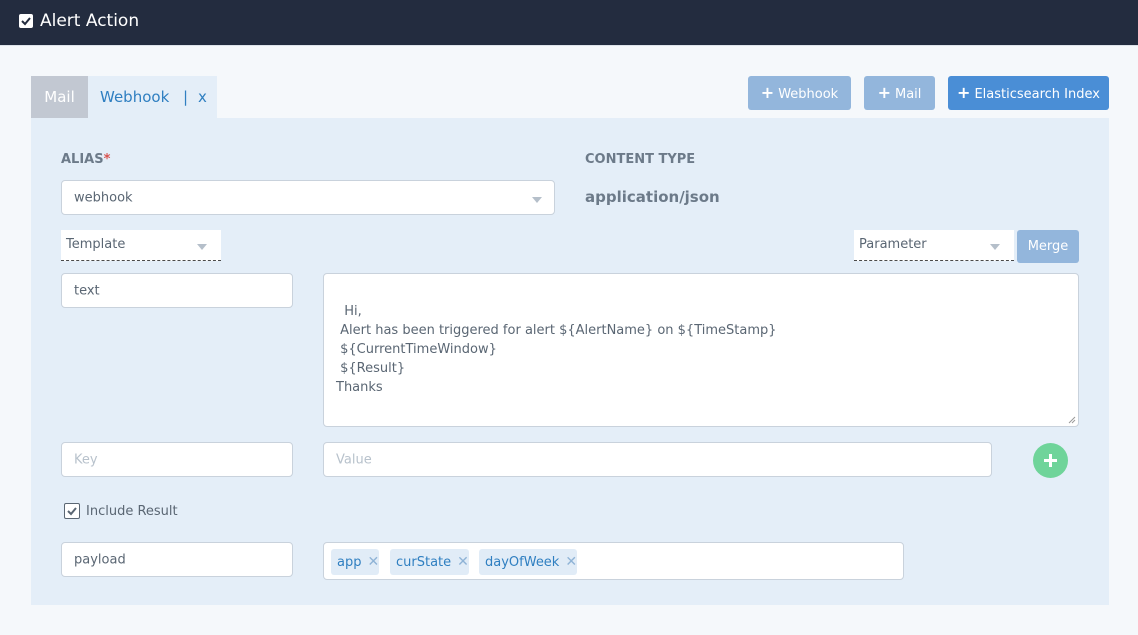  What do you see at coordinates (107, 159) in the screenshot?
I see `required-marker: *` at bounding box center [107, 159].